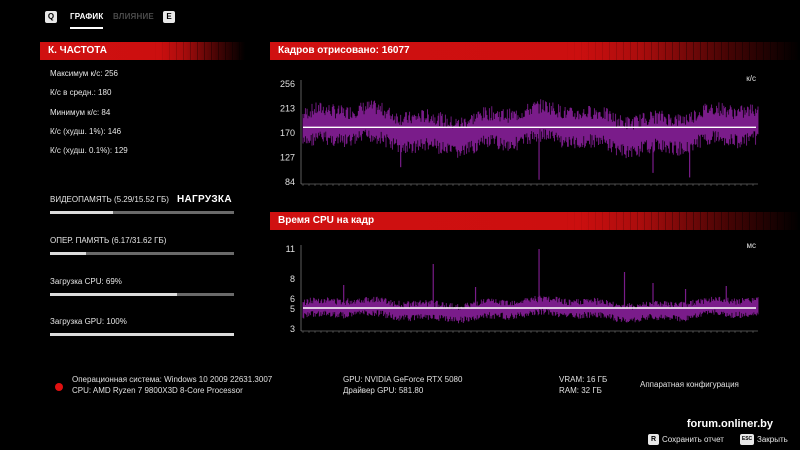 This screenshot has width=800, height=450. I want to click on tab-next-key: E, so click(169, 17).